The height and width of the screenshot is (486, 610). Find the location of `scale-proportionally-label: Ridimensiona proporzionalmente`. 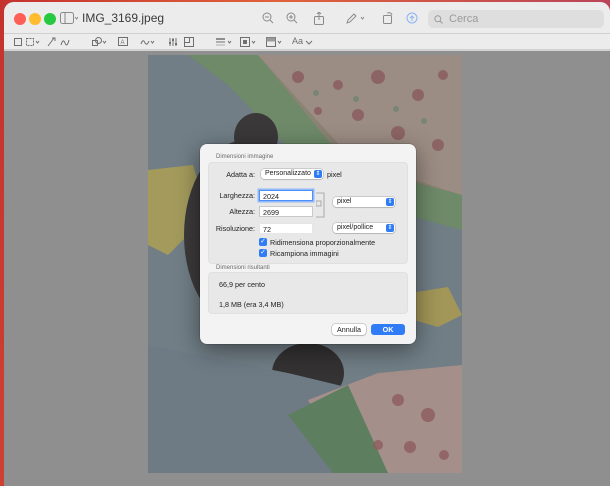

scale-proportionally-label: Ridimensiona proporzionalmente is located at coordinates (323, 242).